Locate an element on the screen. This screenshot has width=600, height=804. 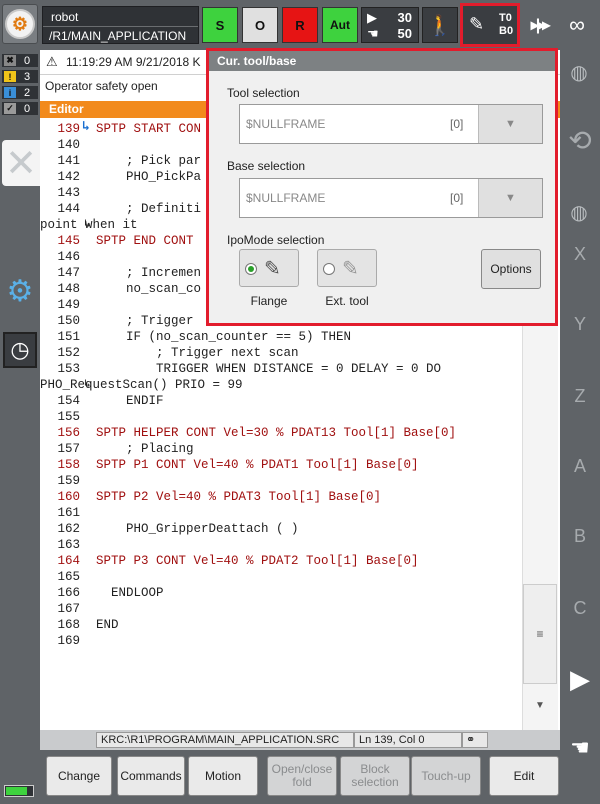
line-code: PHO_GripperDeattach ( ) is located at coordinates (197, 529).